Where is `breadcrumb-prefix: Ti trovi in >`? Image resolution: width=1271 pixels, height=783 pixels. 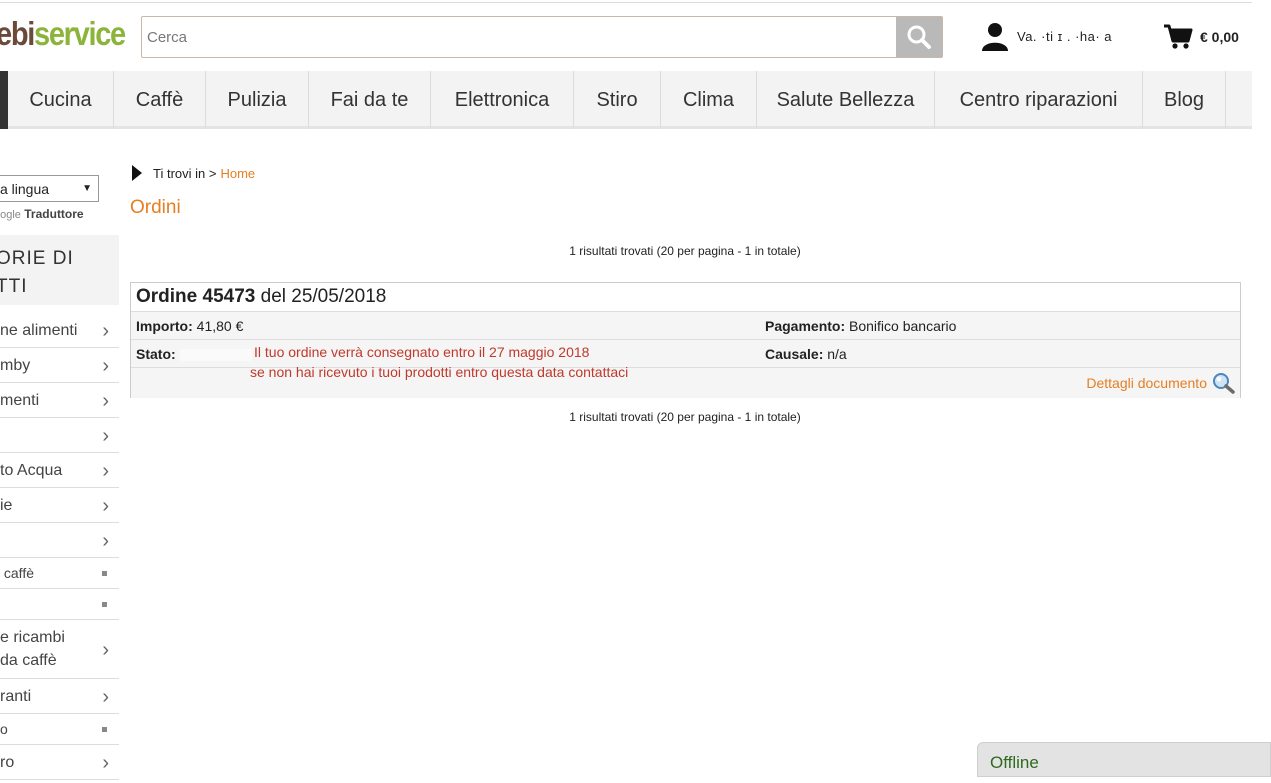
breadcrumb-prefix: Ti trovi in > is located at coordinates (185, 173).